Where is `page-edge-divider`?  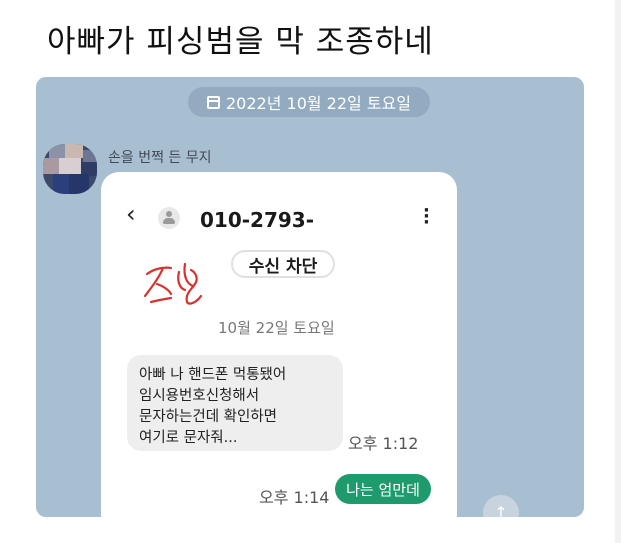
page-edge-divider is located at coordinates (618, 271).